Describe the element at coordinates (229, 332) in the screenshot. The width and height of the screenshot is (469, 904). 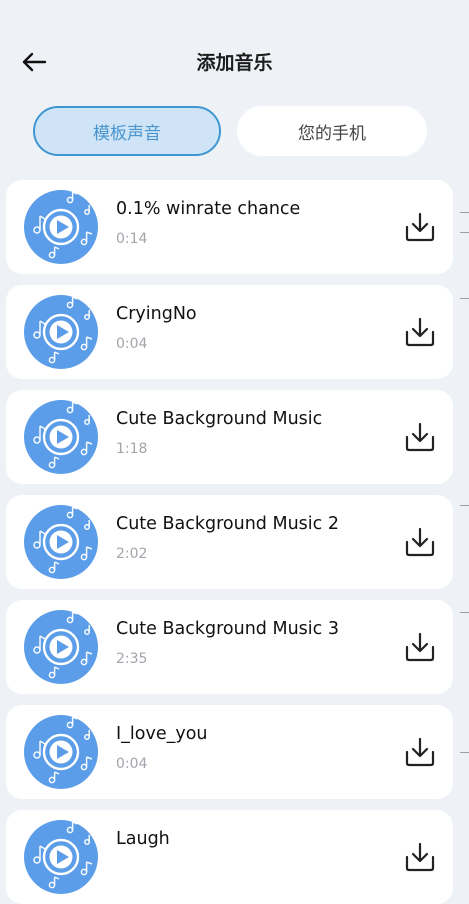
I see `song-item: CryingNo 0:04` at that location.